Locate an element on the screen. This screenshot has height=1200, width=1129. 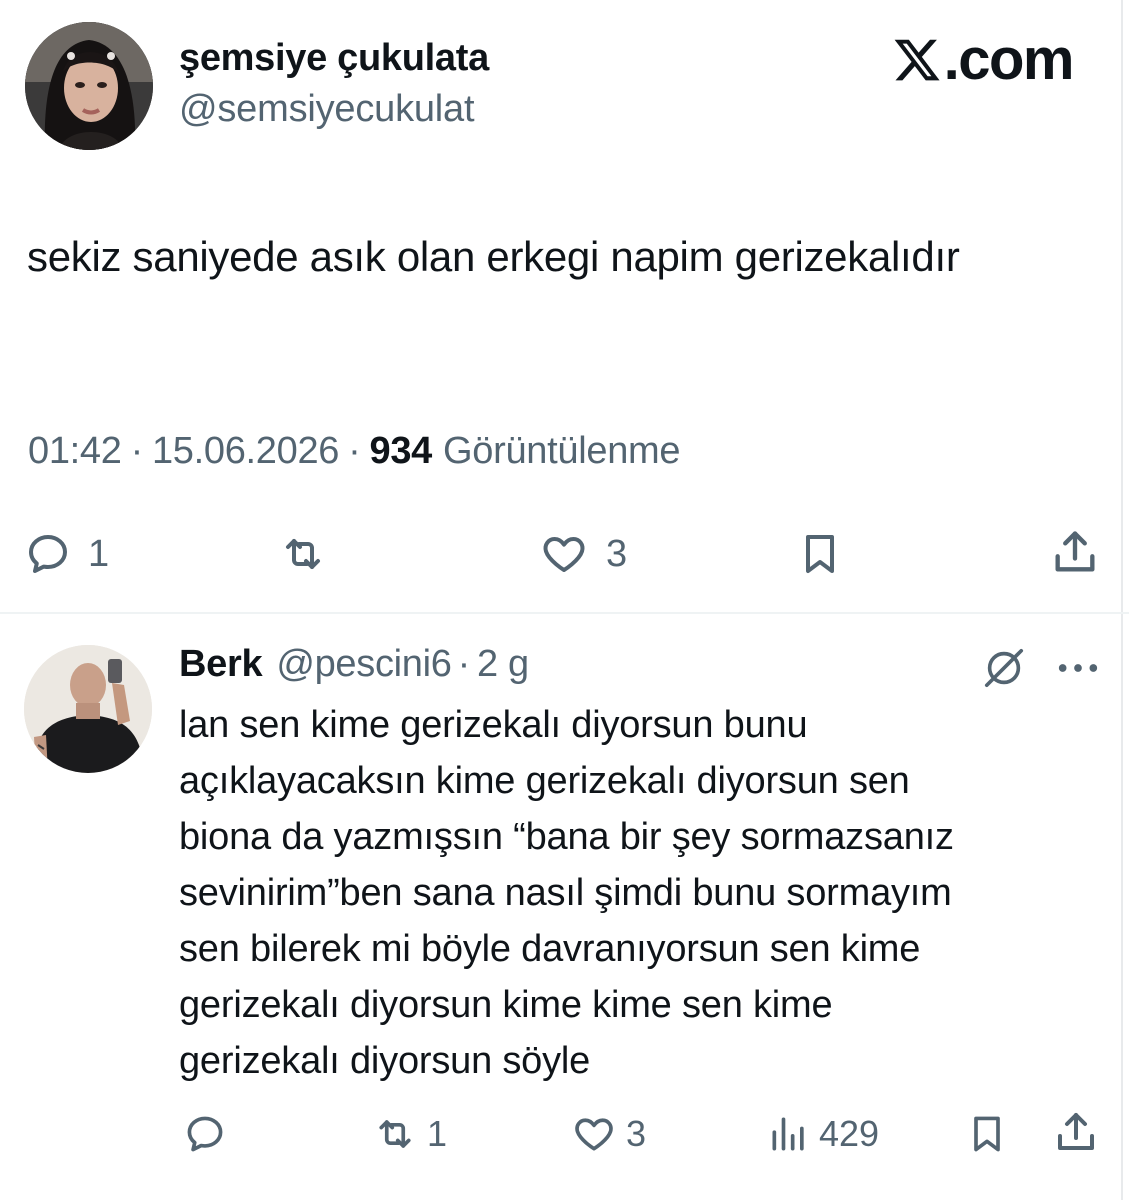
page-edge-line is located at coordinates (1122, 600).